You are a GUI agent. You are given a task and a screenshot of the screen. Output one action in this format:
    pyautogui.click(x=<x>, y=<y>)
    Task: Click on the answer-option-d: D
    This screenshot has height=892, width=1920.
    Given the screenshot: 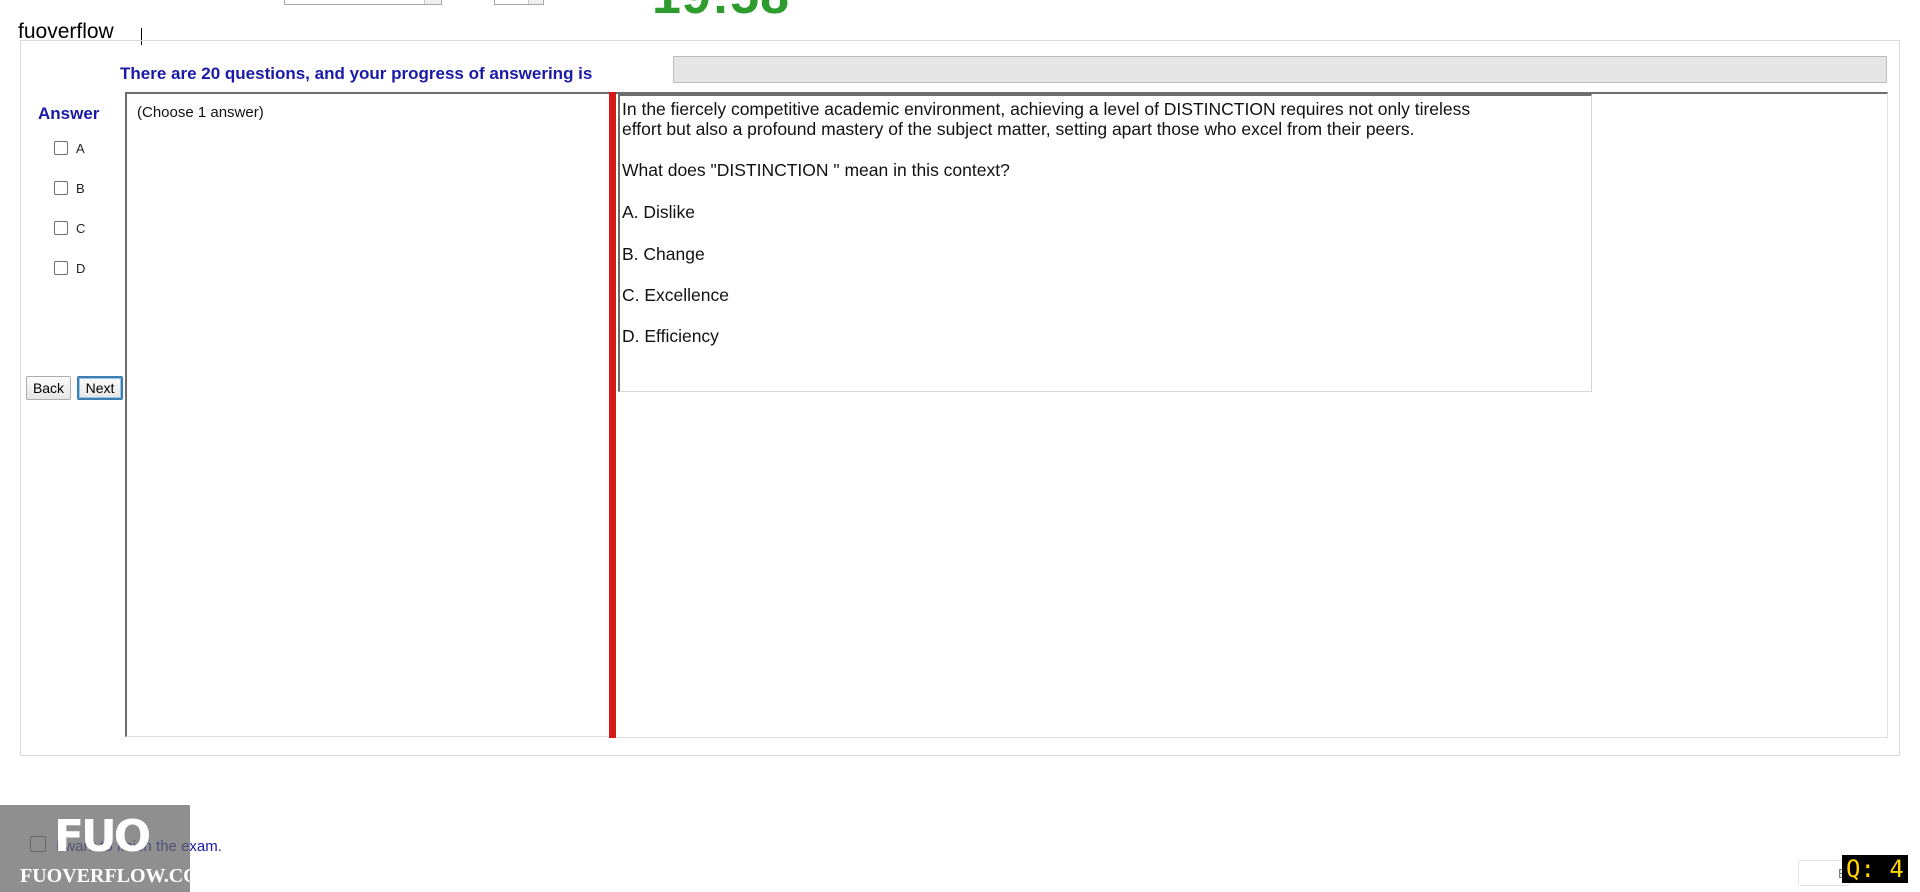 What is the action you would take?
    pyautogui.click(x=69, y=268)
    